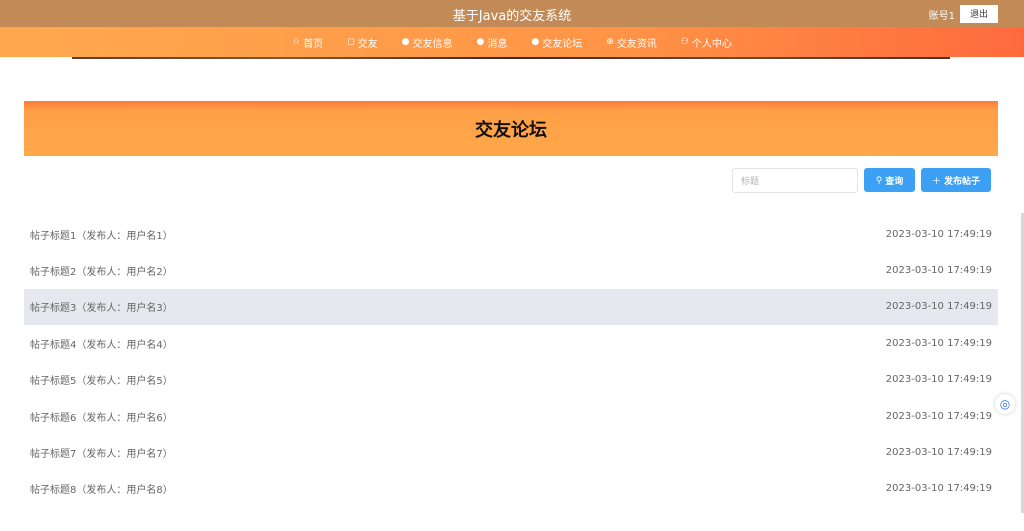 This screenshot has height=531, width=1024. Describe the element at coordinates (1005, 404) in the screenshot. I see `floating-assistant-icon: ◎` at that location.